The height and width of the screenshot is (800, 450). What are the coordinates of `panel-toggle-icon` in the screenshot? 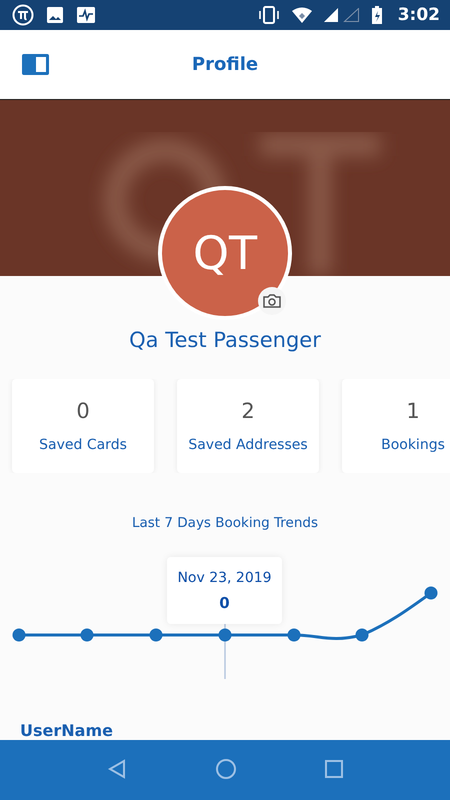 It's located at (35, 64).